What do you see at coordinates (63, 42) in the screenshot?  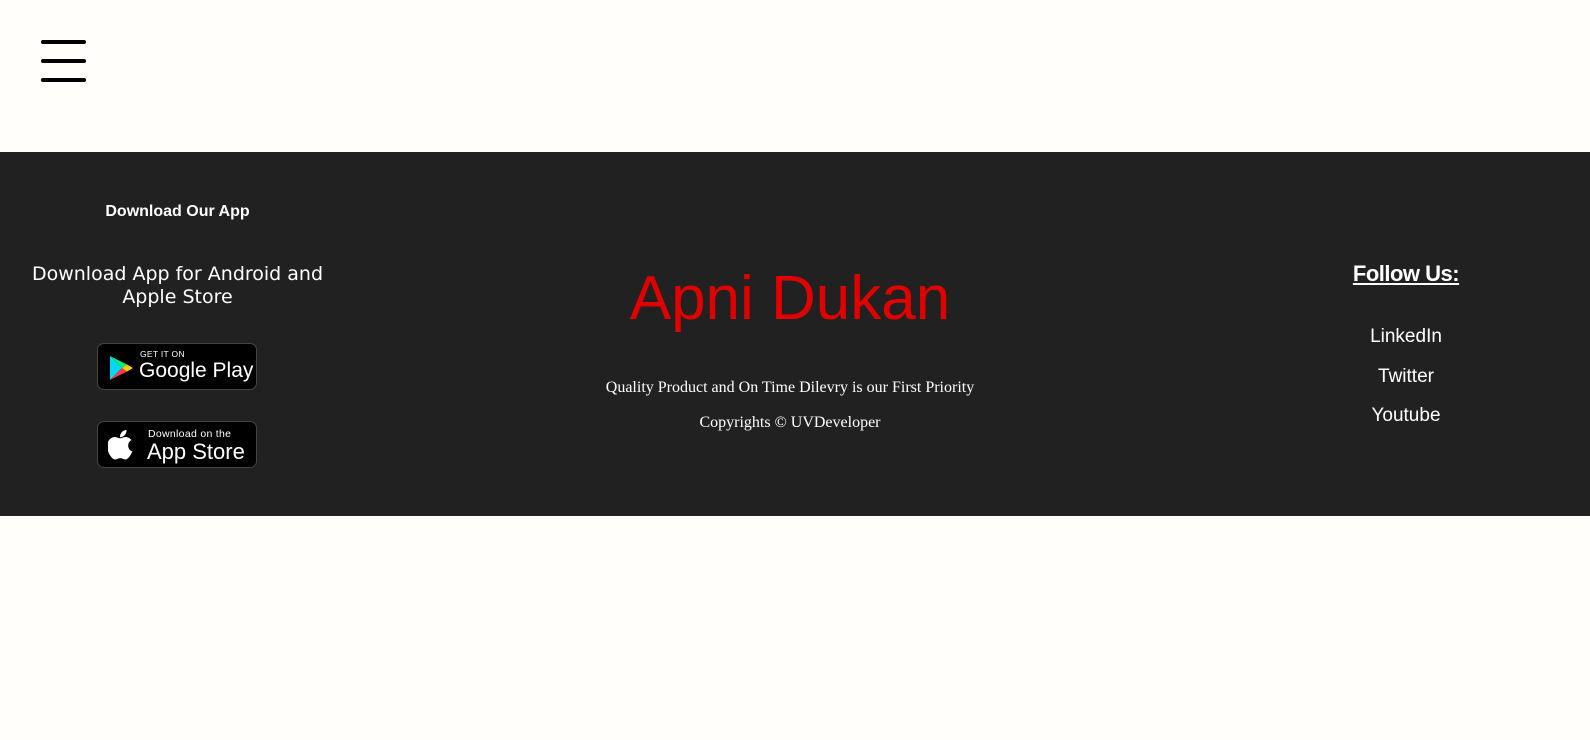 I see `hamburger-icon` at bounding box center [63, 42].